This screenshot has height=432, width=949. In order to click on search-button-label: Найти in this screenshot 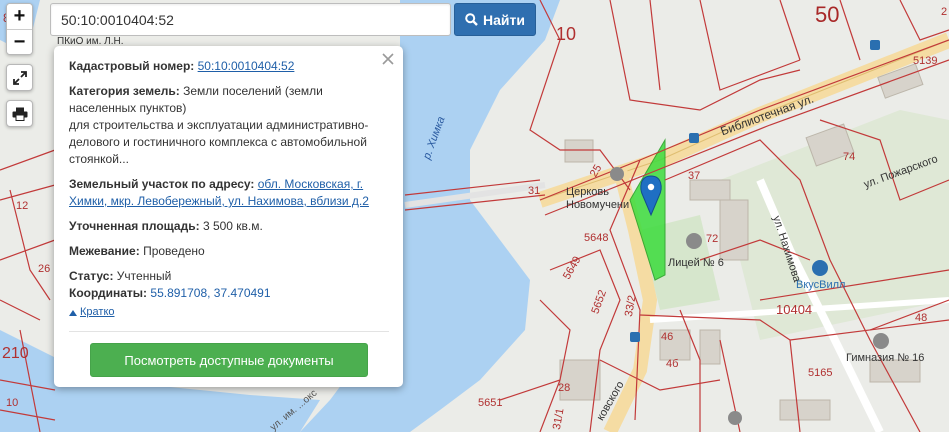, I will do `click(504, 19)`.